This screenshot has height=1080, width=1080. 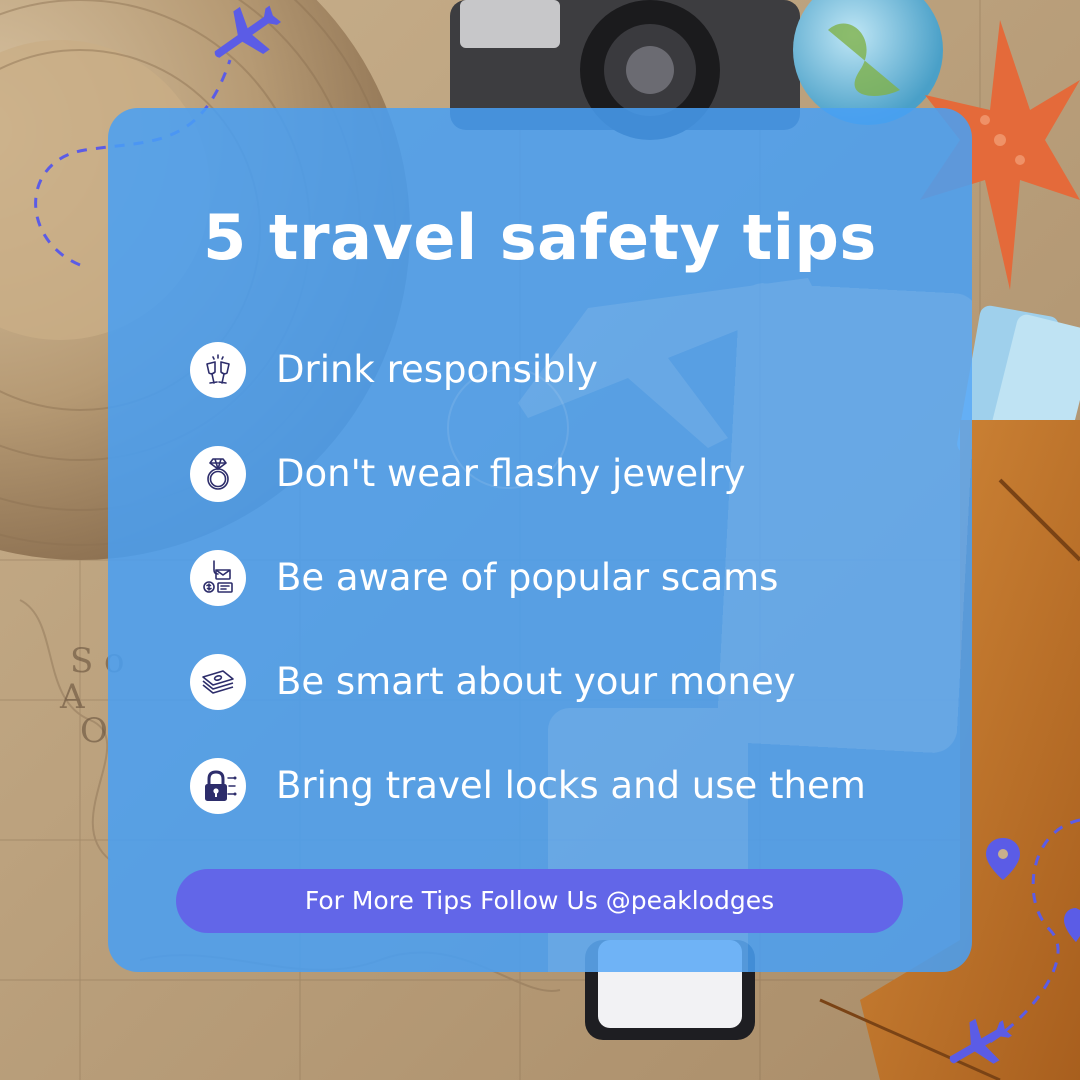 I want to click on tip-label: Be smart about your money, so click(x=536, y=681).